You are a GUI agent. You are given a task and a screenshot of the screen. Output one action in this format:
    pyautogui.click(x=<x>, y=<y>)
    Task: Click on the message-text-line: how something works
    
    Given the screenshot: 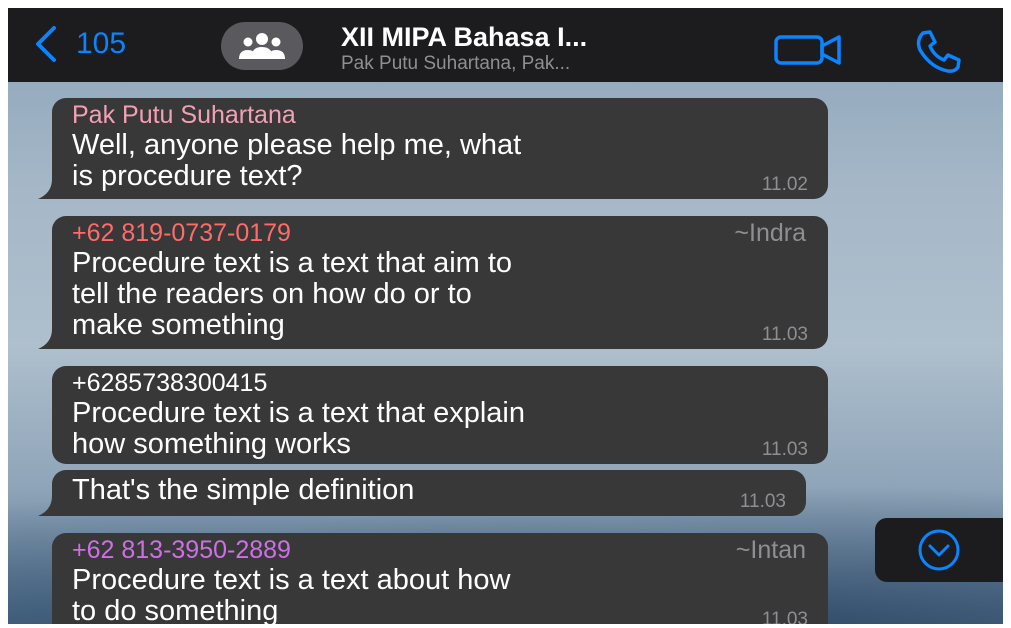 What is the action you would take?
    pyautogui.click(x=211, y=444)
    